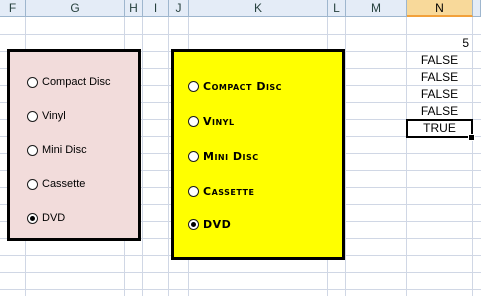 This screenshot has width=481, height=296. Describe the element at coordinates (337, 8) in the screenshot. I see `column-header-l: L` at that location.